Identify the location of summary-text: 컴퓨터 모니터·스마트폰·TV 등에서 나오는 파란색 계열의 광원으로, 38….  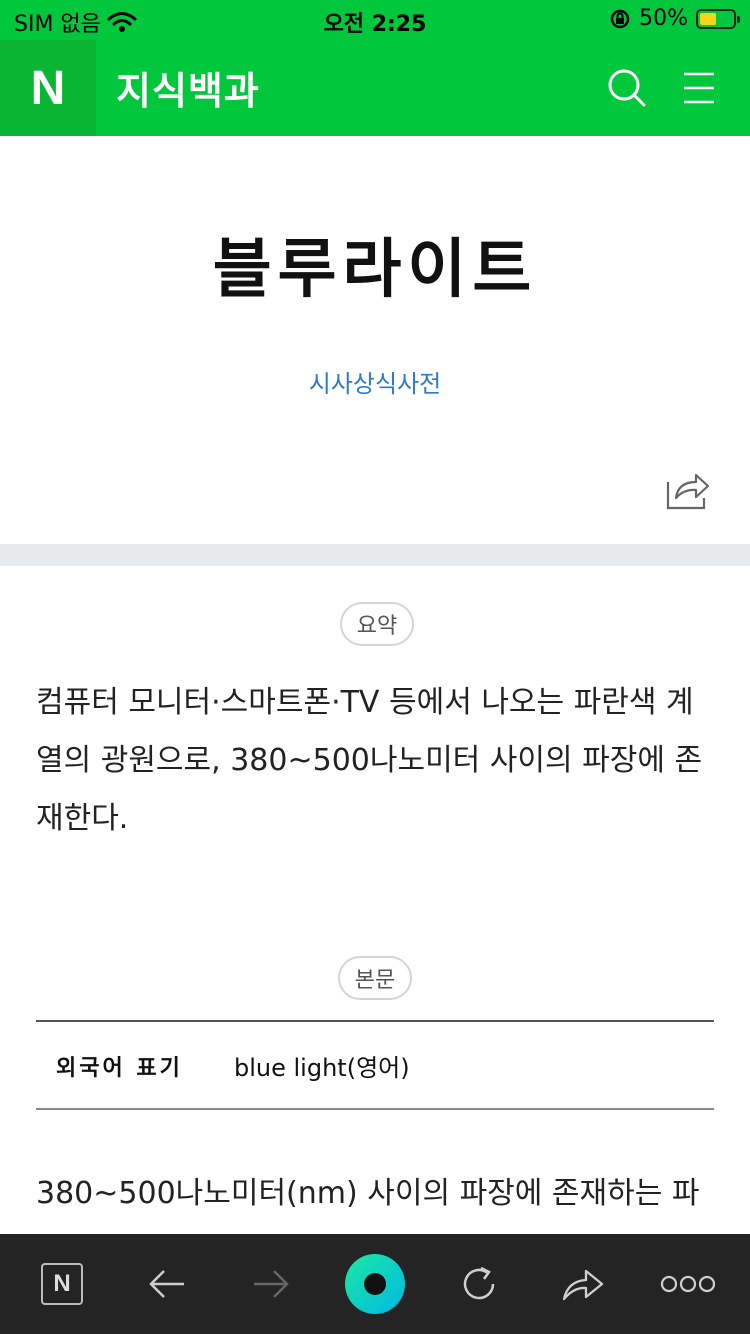
(369, 760).